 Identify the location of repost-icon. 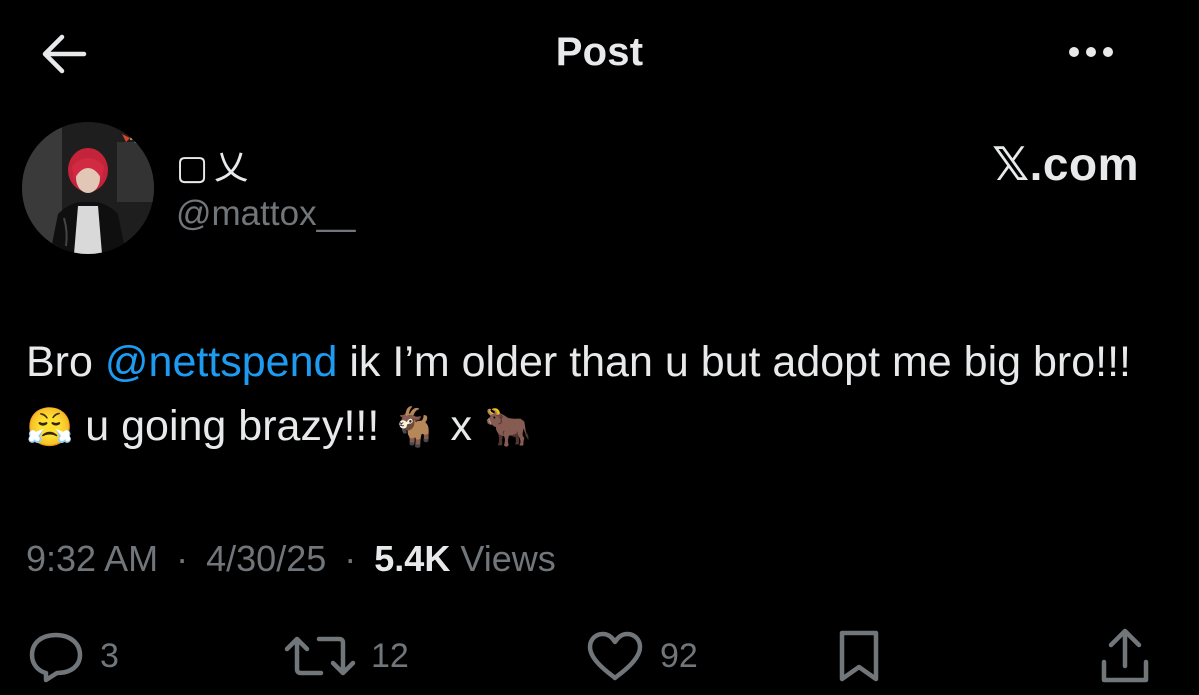
(320, 656).